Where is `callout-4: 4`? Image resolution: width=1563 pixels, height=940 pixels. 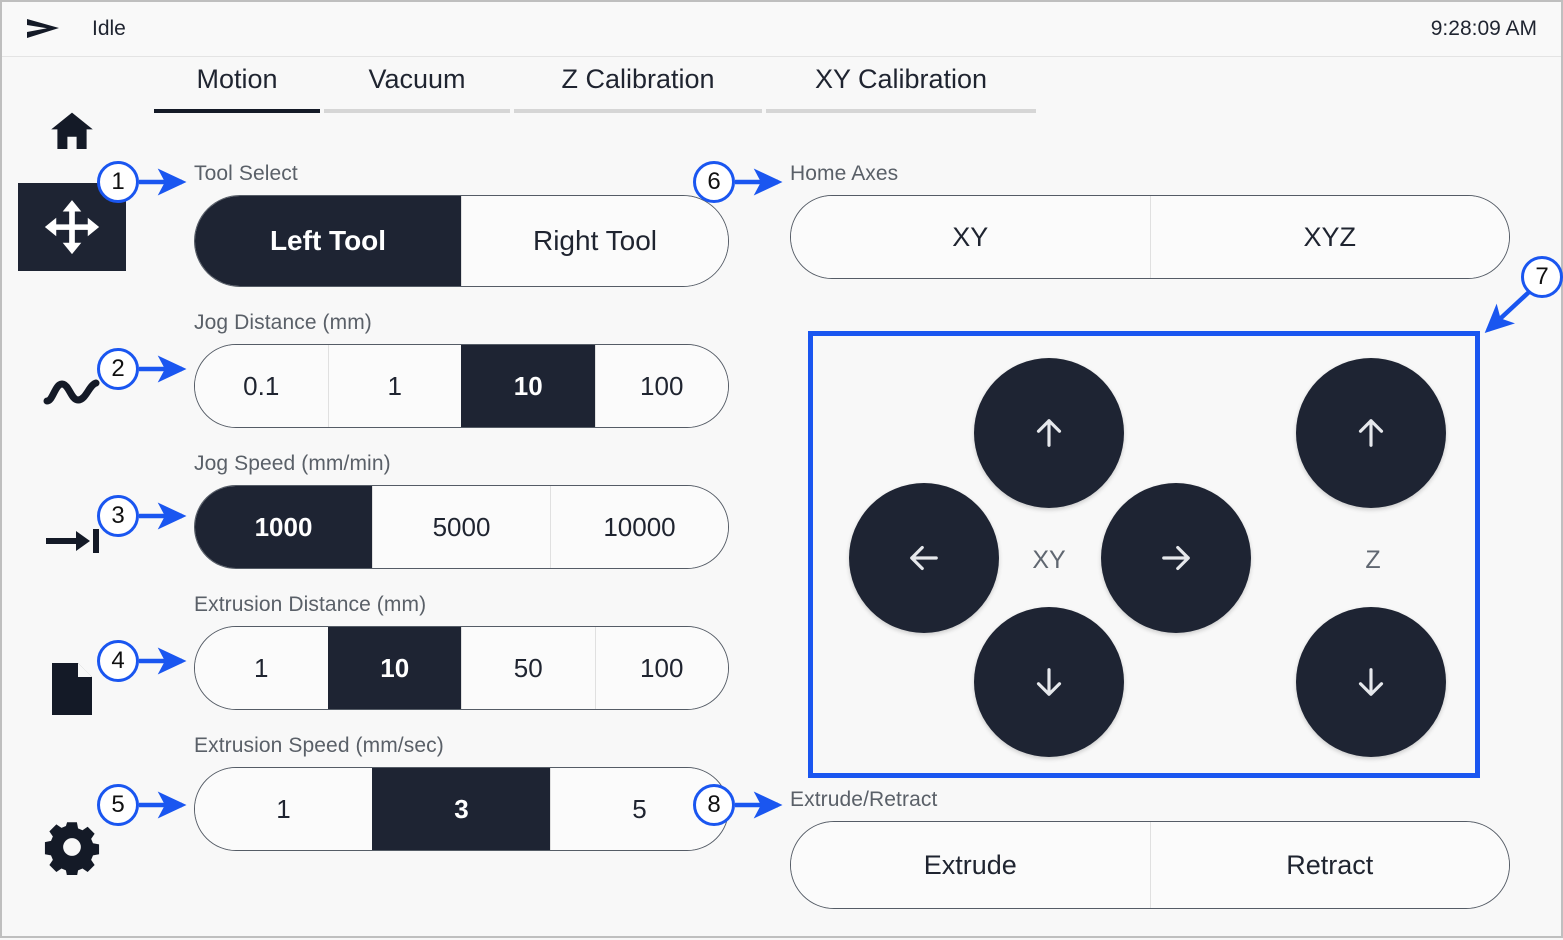 callout-4: 4 is located at coordinates (118, 661).